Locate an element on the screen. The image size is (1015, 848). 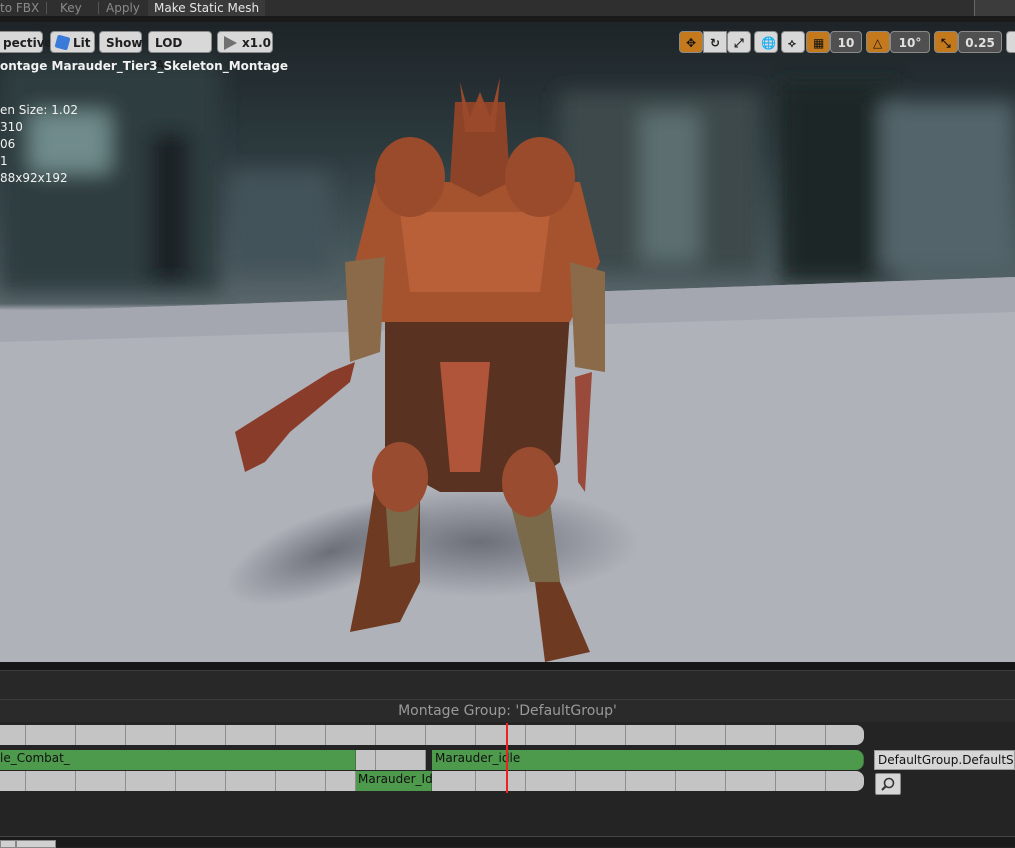
apply-button: Apply is located at coordinates (123, 8).